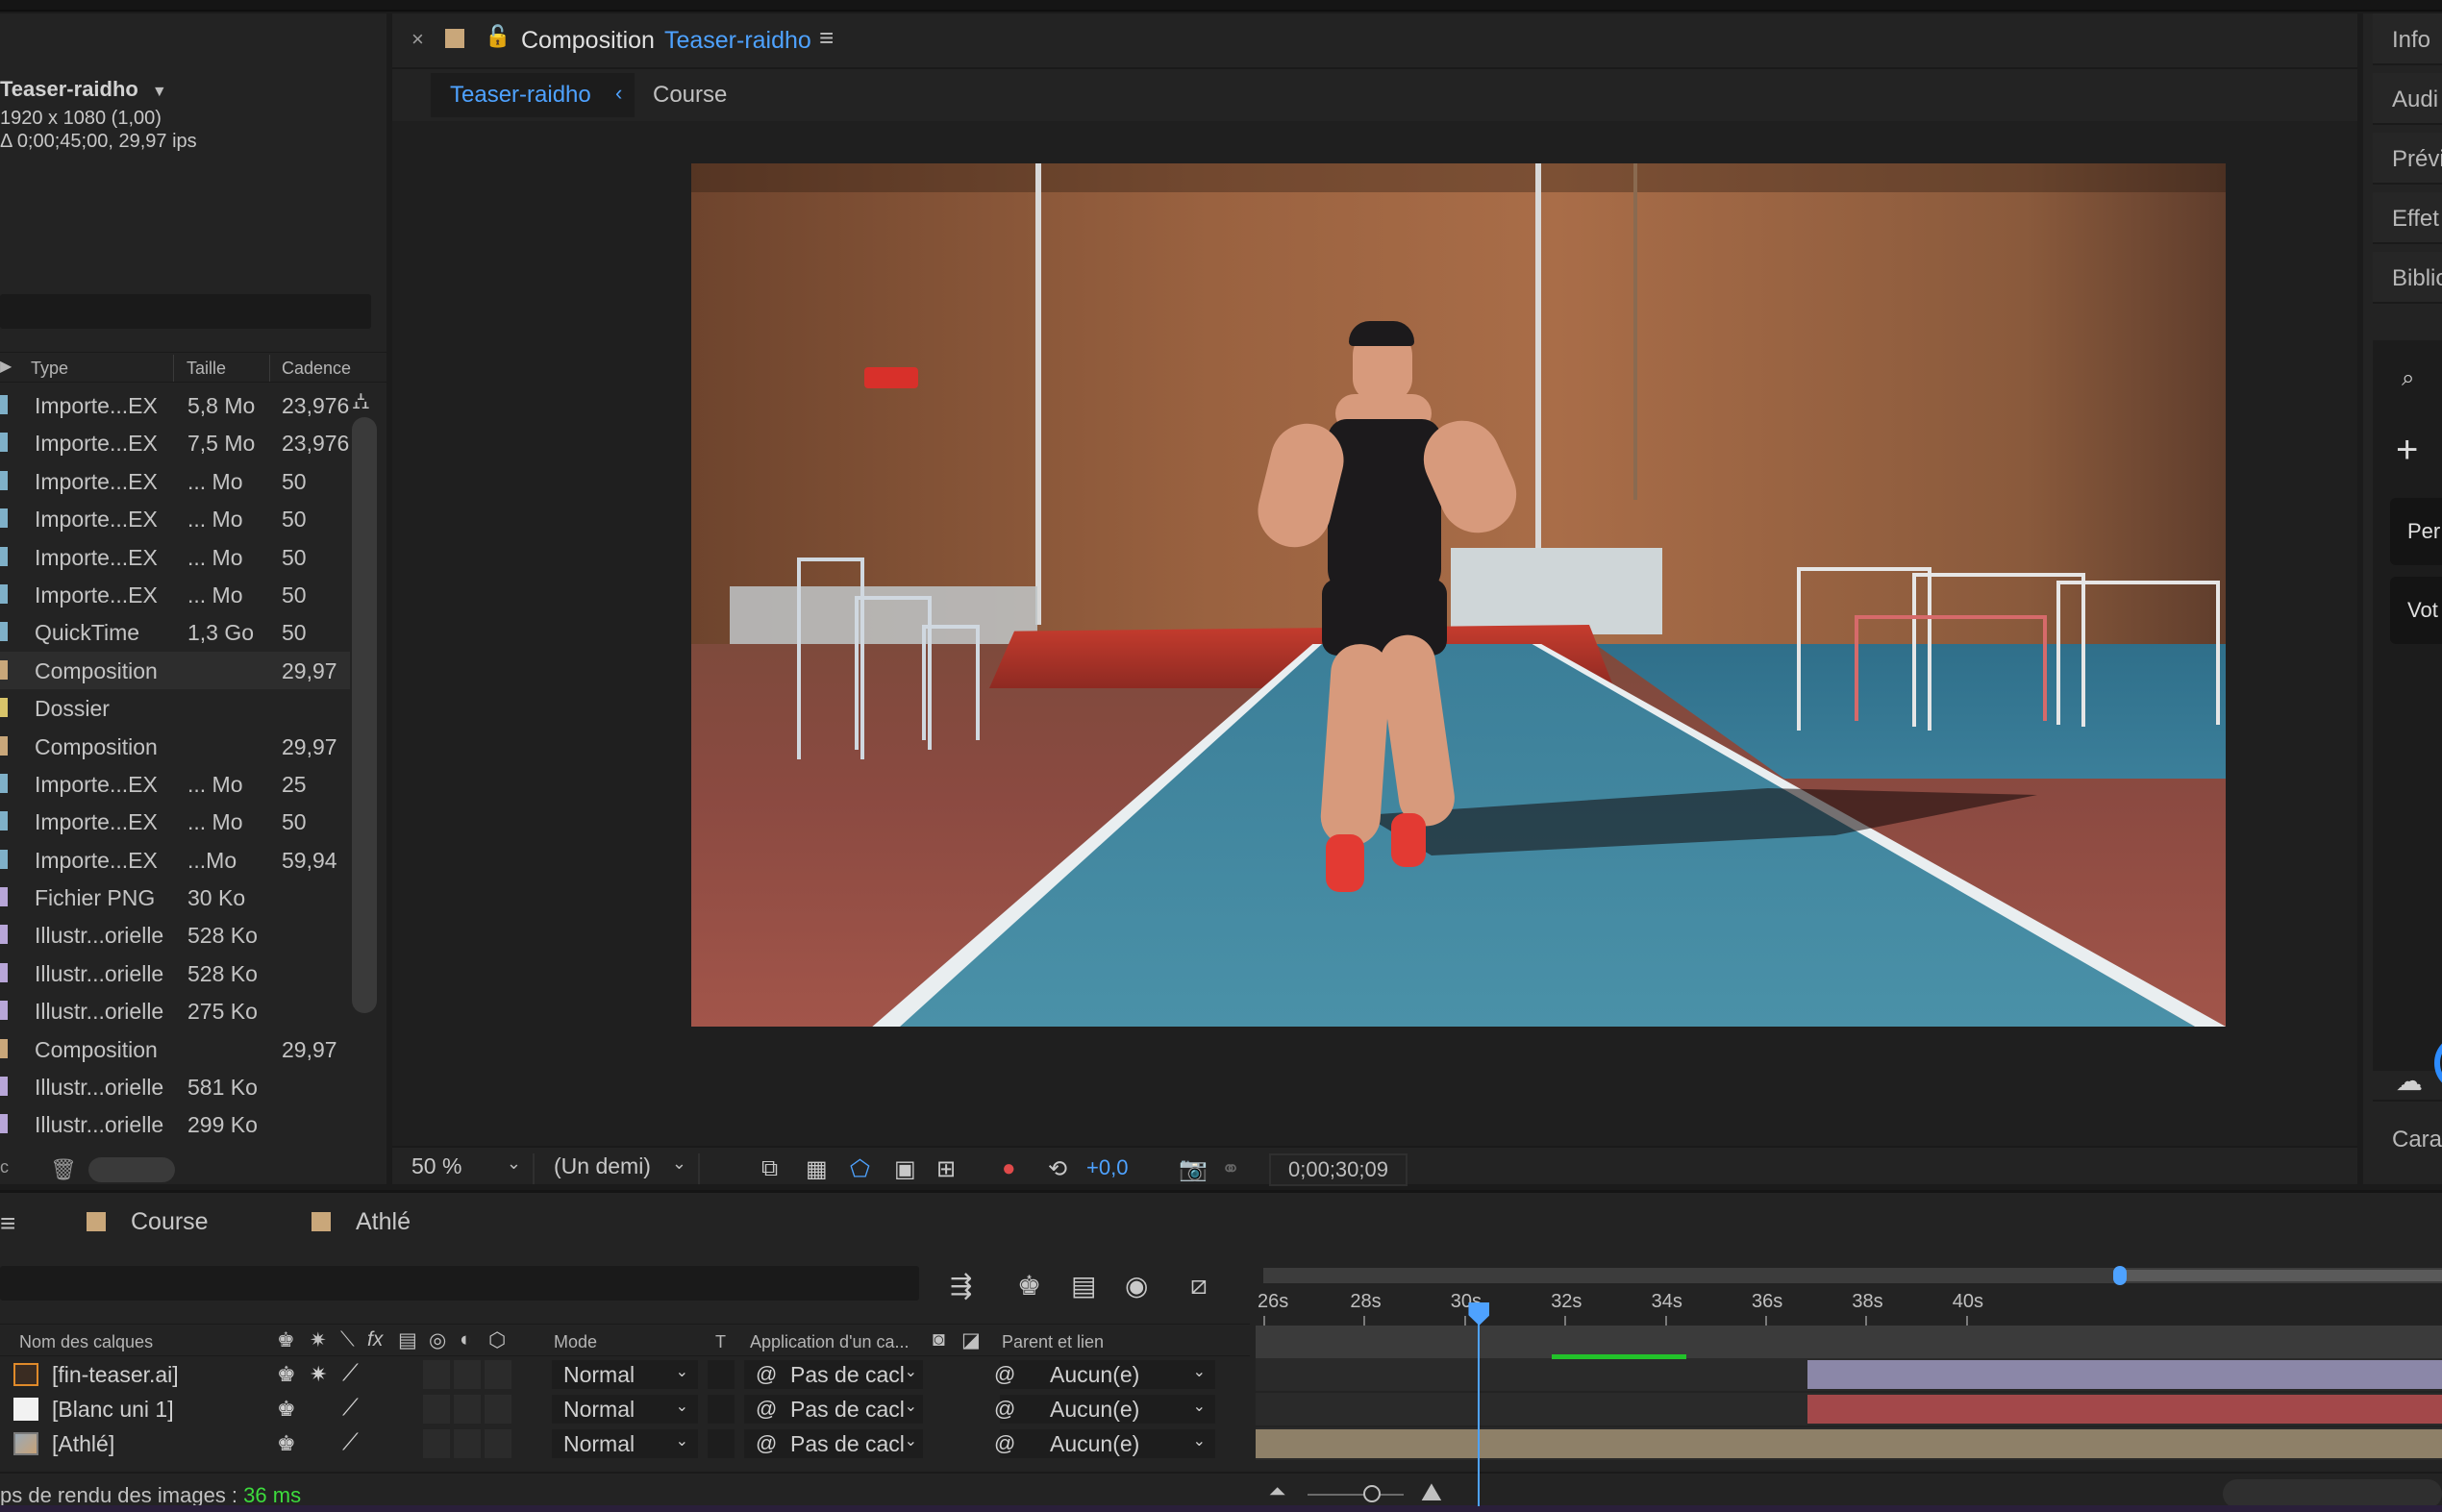 The image size is (2442, 1512). Describe the element at coordinates (2416, 610) in the screenshot. I see `library-card: Vot` at that location.